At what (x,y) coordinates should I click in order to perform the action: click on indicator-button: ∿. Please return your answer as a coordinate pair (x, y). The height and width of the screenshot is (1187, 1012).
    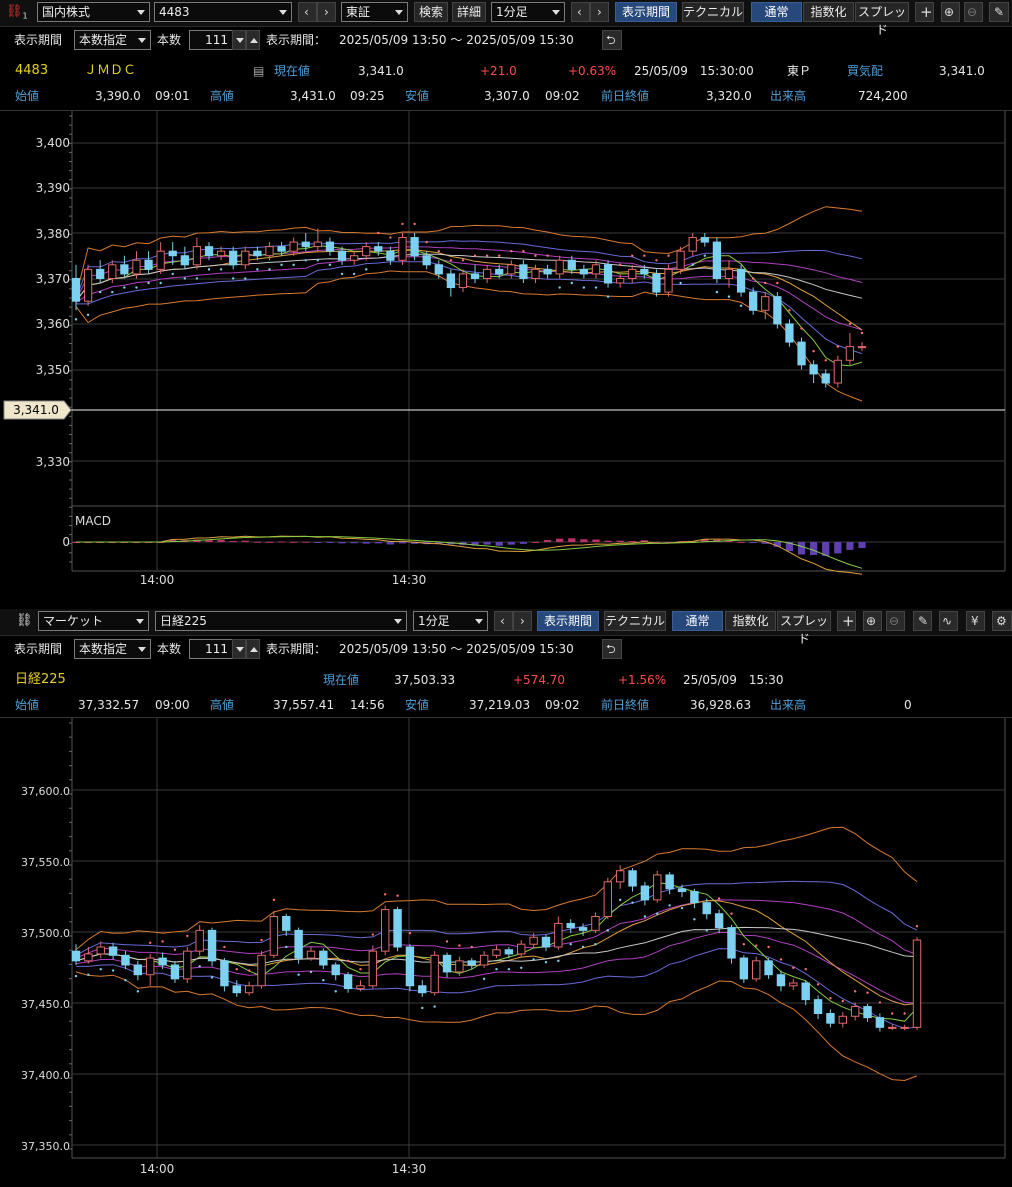
    Looking at the image, I should click on (948, 621).